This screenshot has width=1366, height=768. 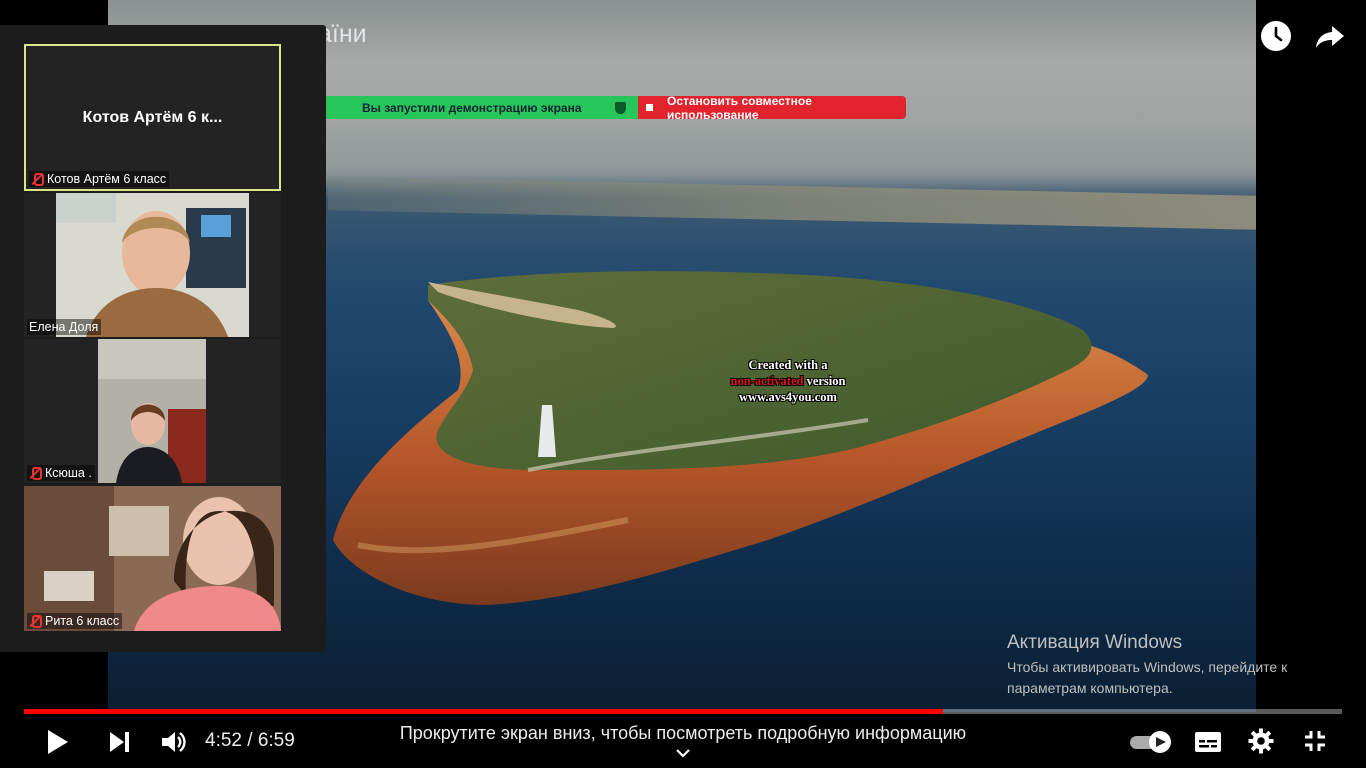 I want to click on progress-bar, so click(x=683, y=711).